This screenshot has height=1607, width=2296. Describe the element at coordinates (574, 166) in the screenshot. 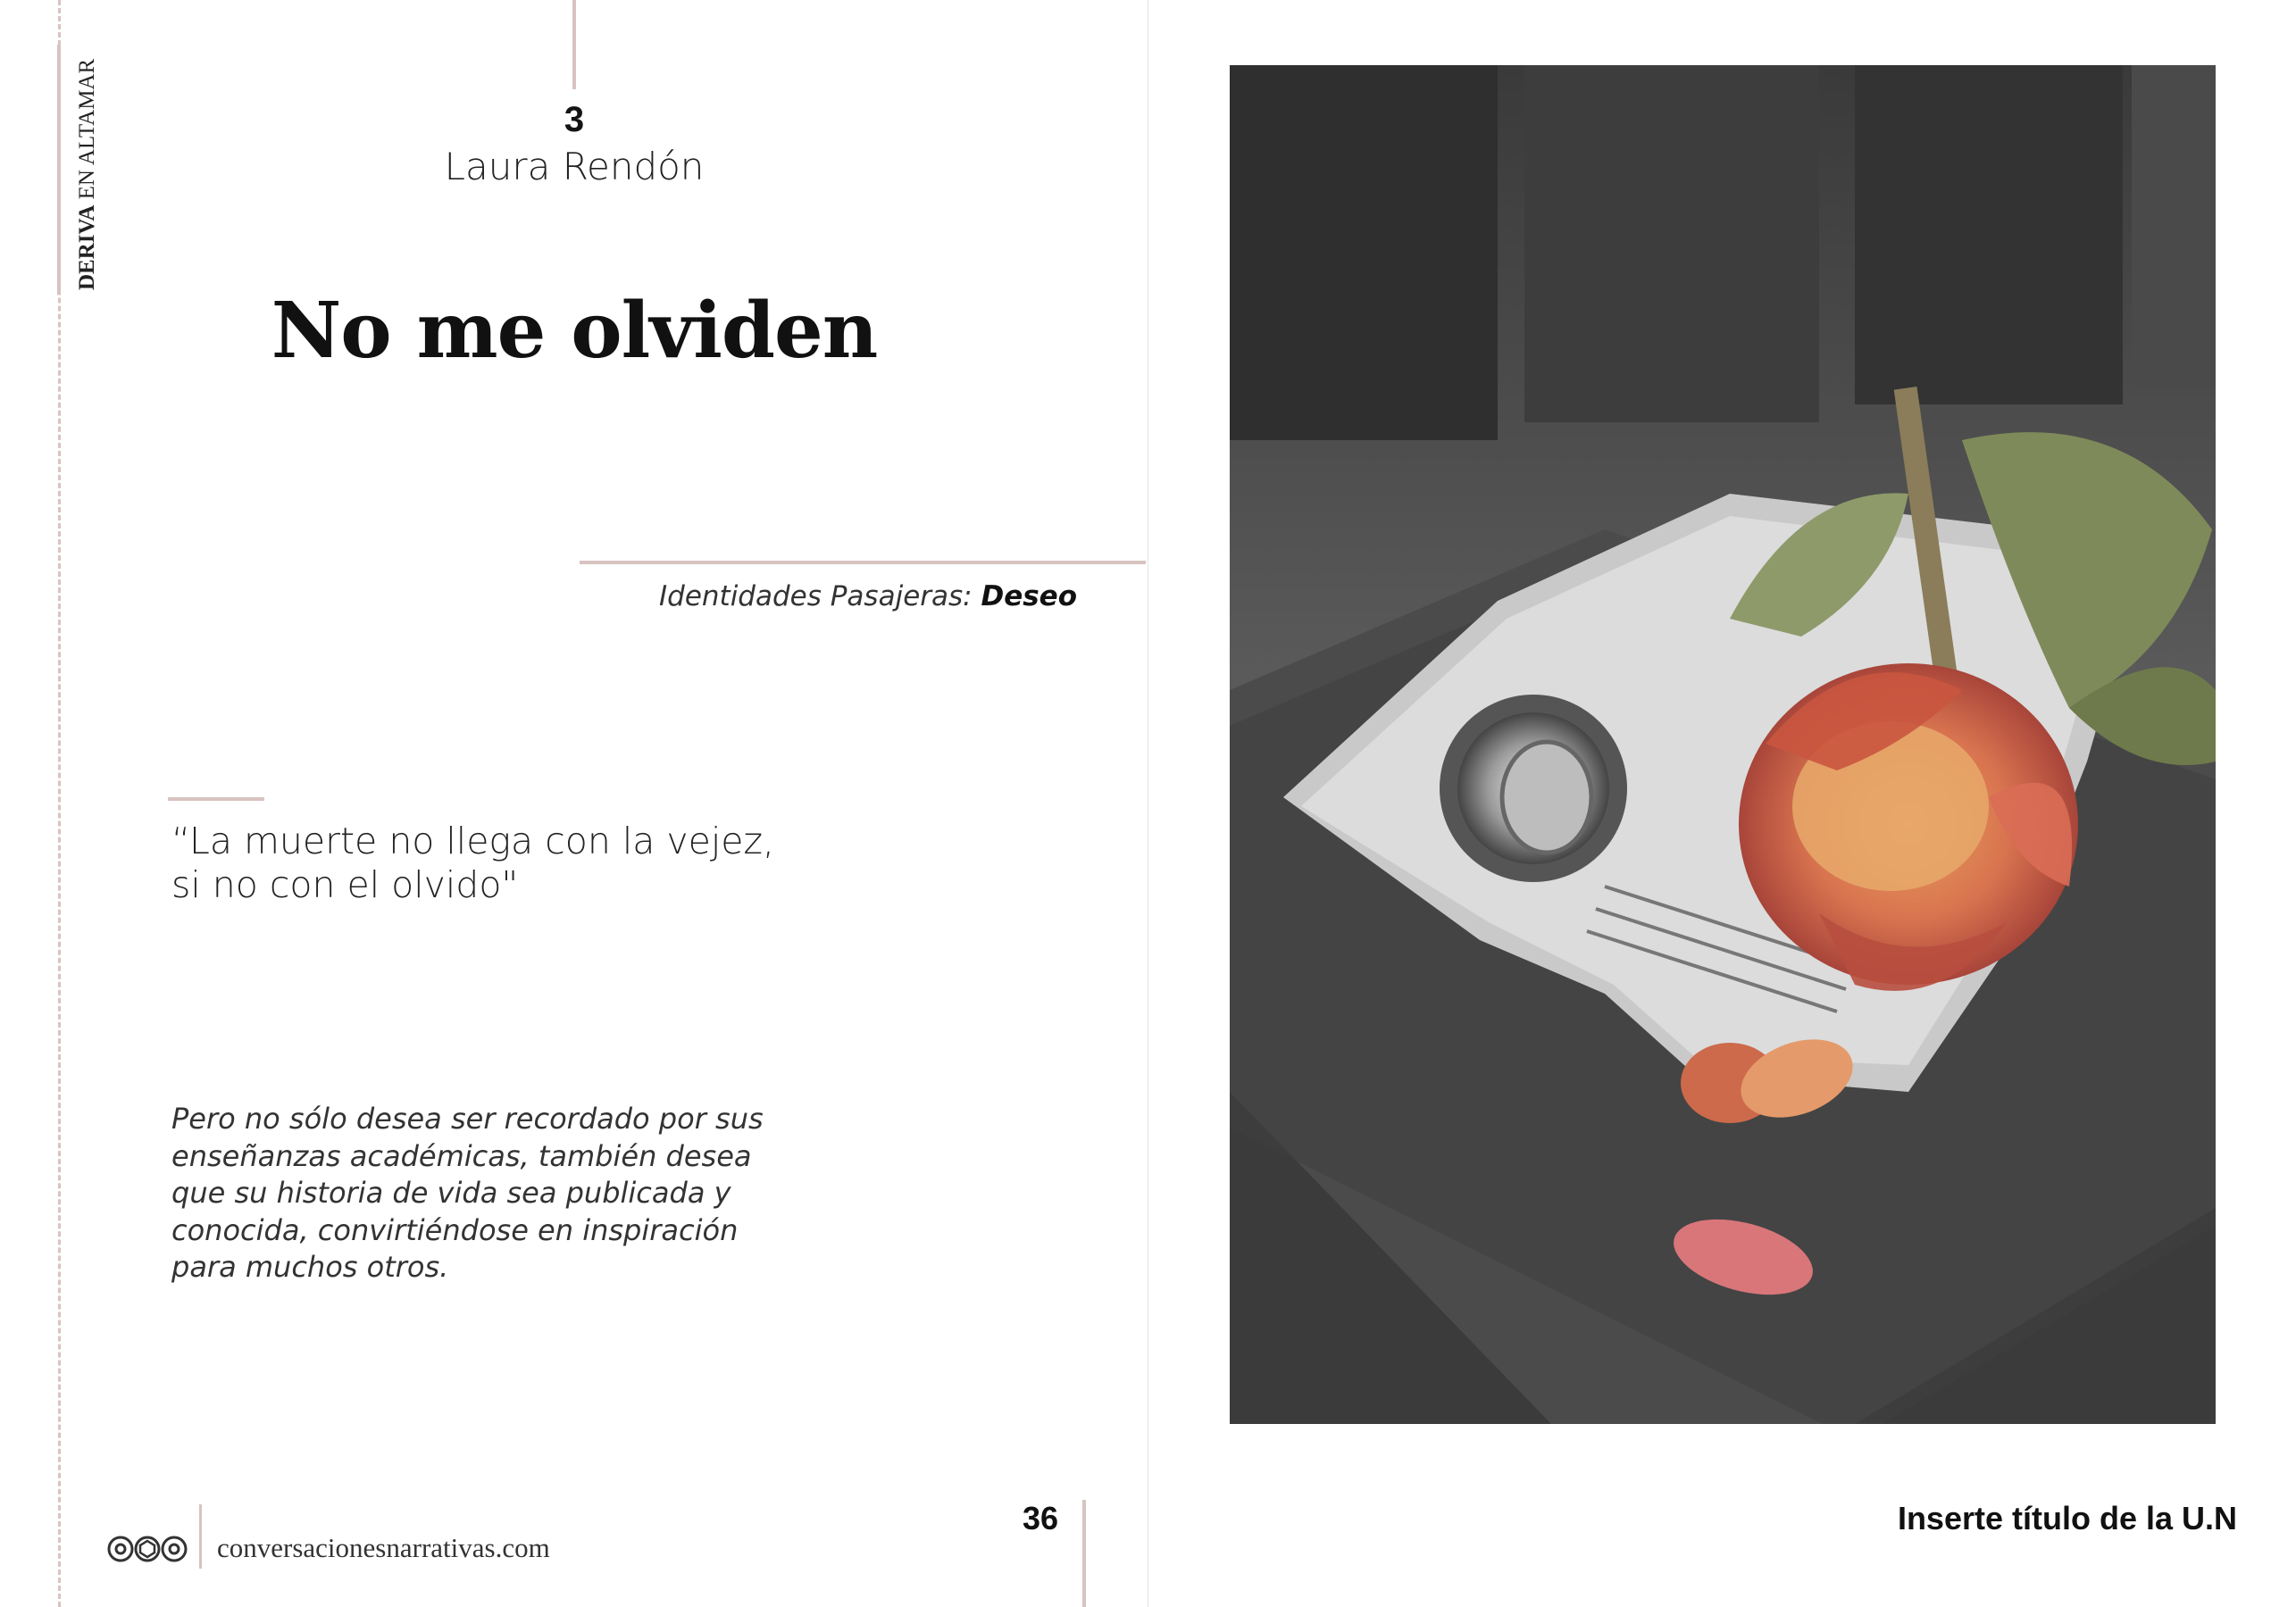

I see `author-name: Laura Rendón` at that location.